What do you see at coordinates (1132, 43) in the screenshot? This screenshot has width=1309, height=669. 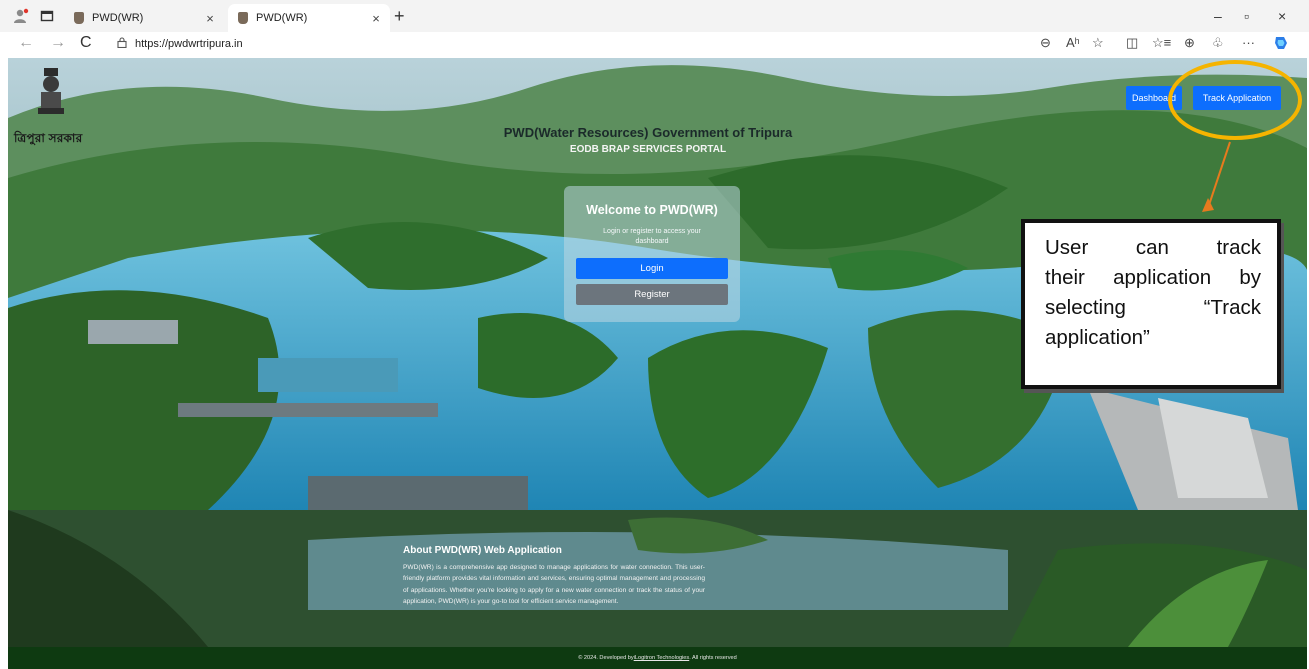 I see `split-screen-icon: ◫` at bounding box center [1132, 43].